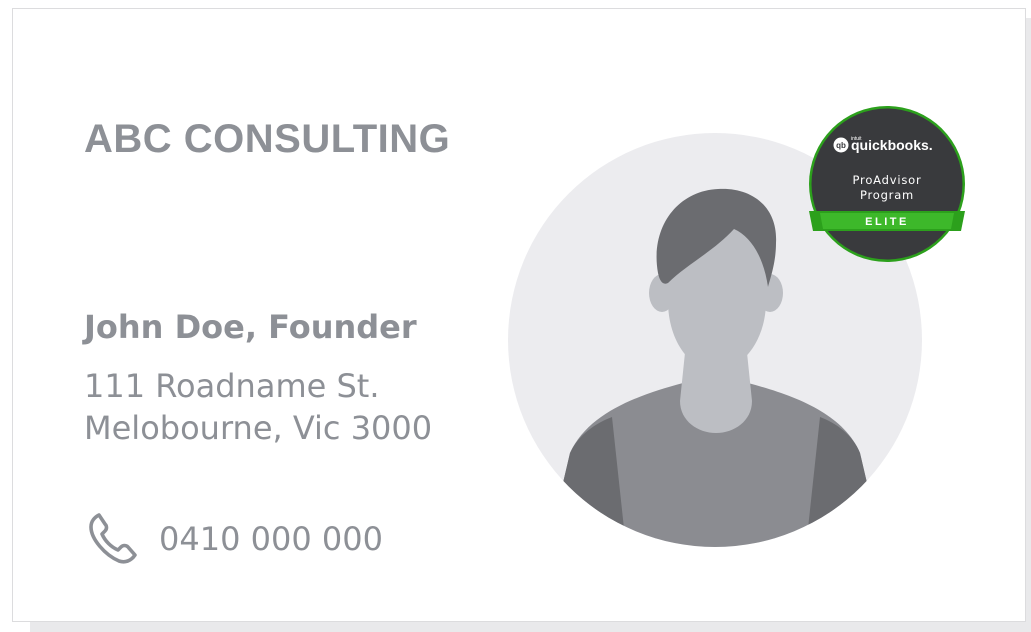 This screenshot has width=1031, height=632. Describe the element at coordinates (887, 195) in the screenshot. I see `program-line-2: Program` at that location.